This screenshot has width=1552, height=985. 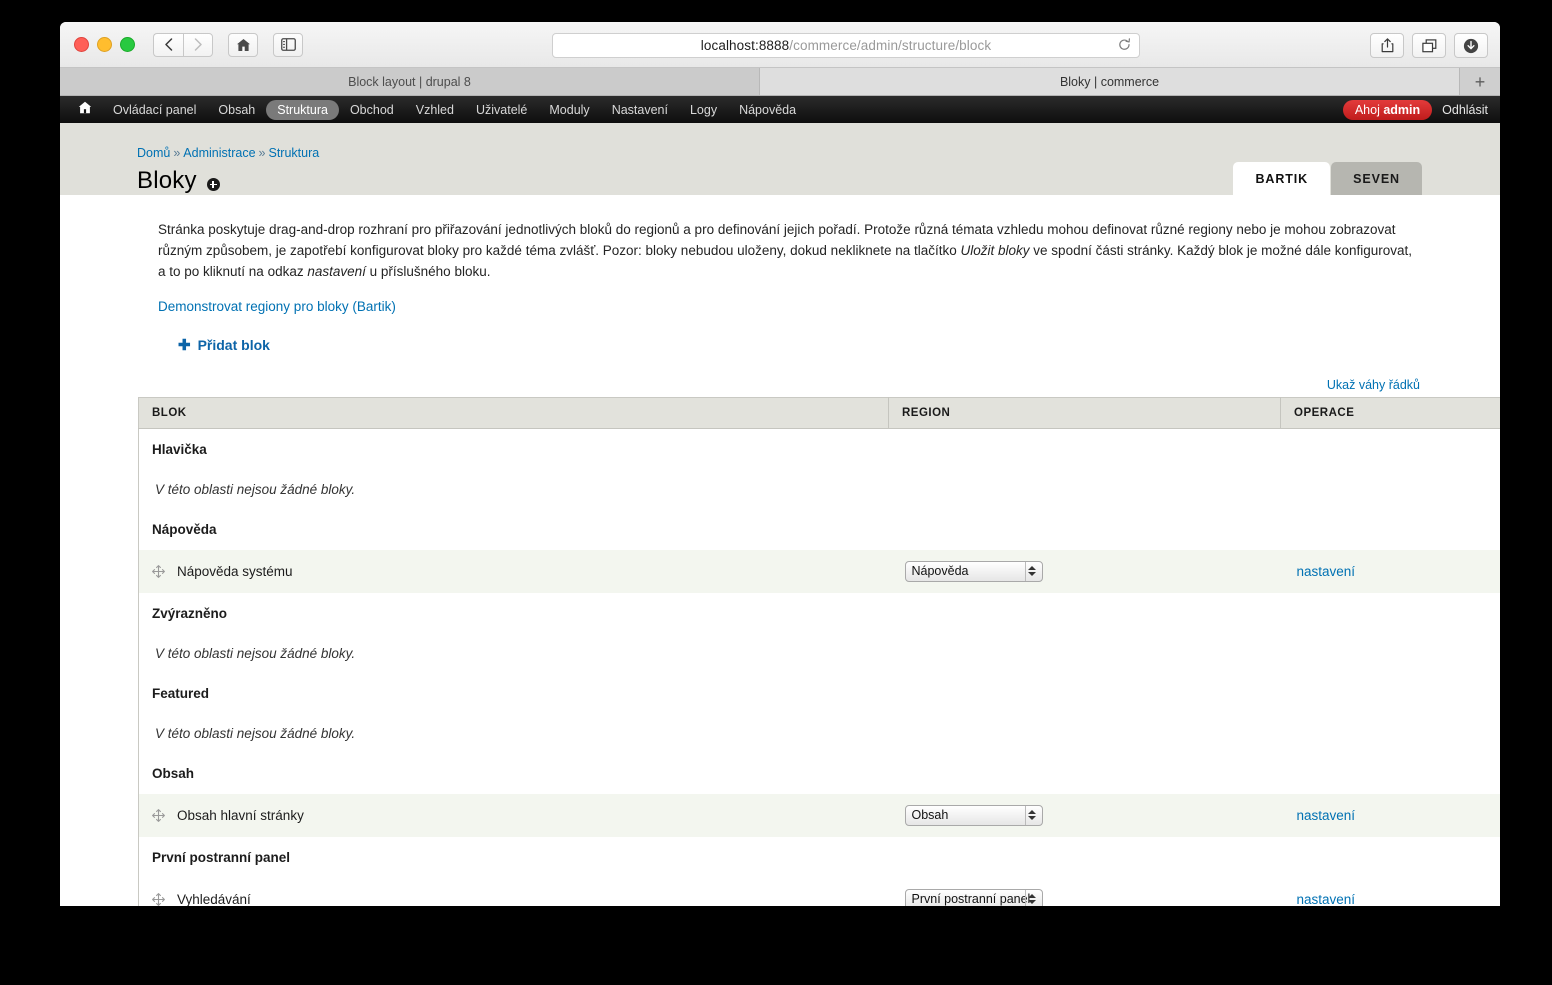 I want to click on back-button, so click(x=168, y=44).